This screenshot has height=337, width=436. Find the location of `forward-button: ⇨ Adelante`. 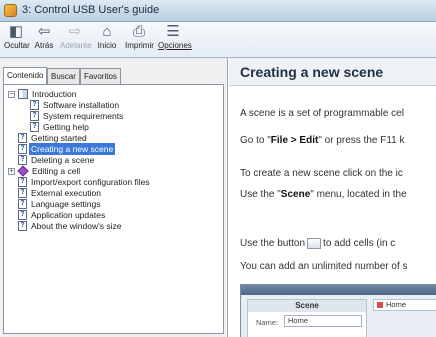

forward-button: ⇨ Adelante is located at coordinates (76, 39).